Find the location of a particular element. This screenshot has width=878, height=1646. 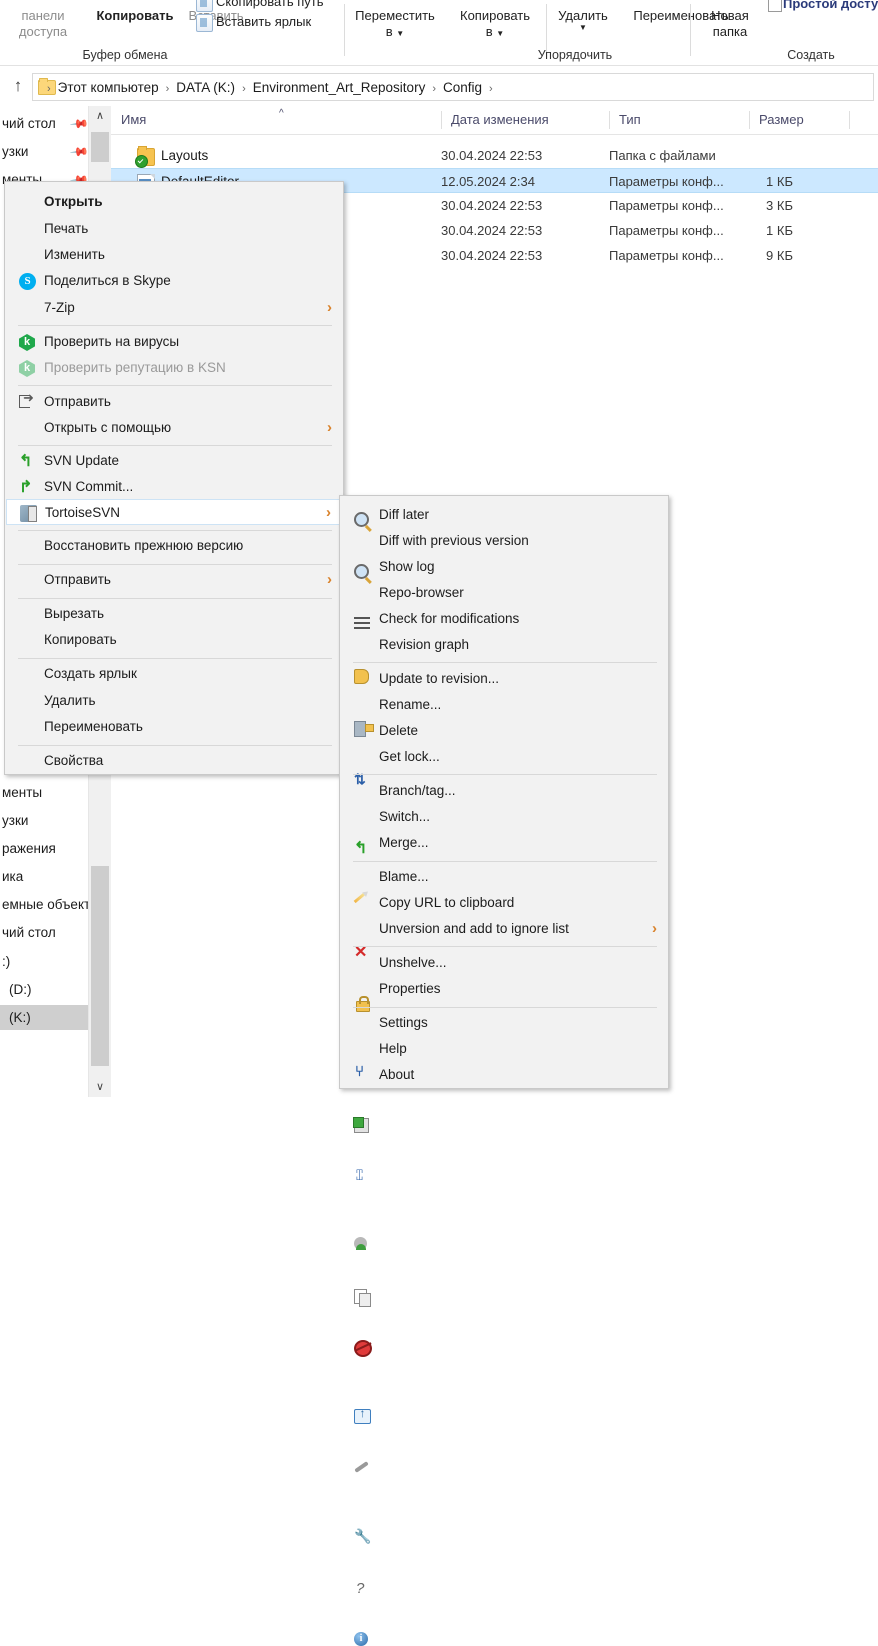

nav-item-6: ика is located at coordinates (44, 876).